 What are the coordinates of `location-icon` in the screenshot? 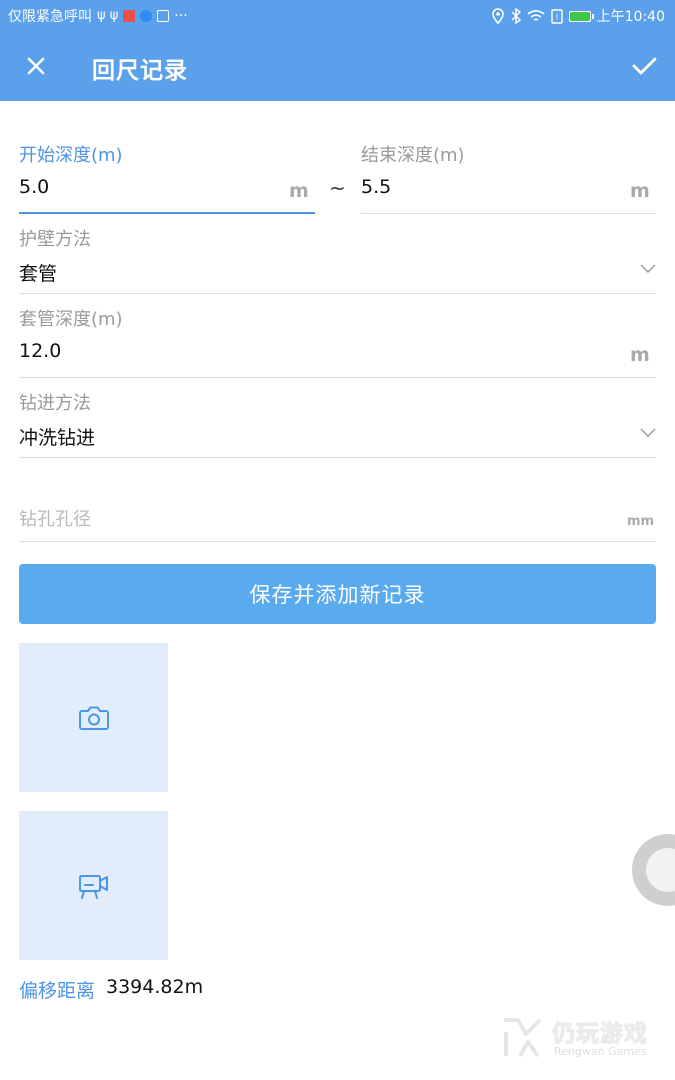 It's located at (497, 16).